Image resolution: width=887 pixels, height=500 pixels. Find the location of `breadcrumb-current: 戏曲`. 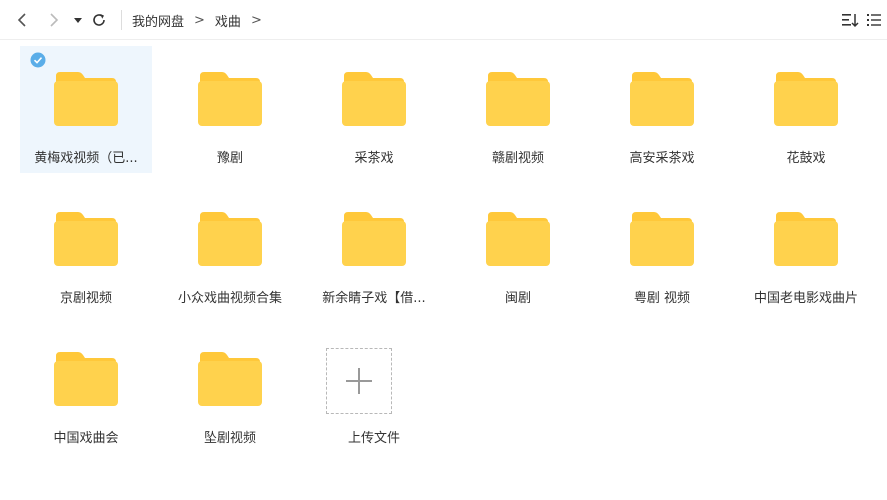

breadcrumb-current: 戏曲 is located at coordinates (228, 20).